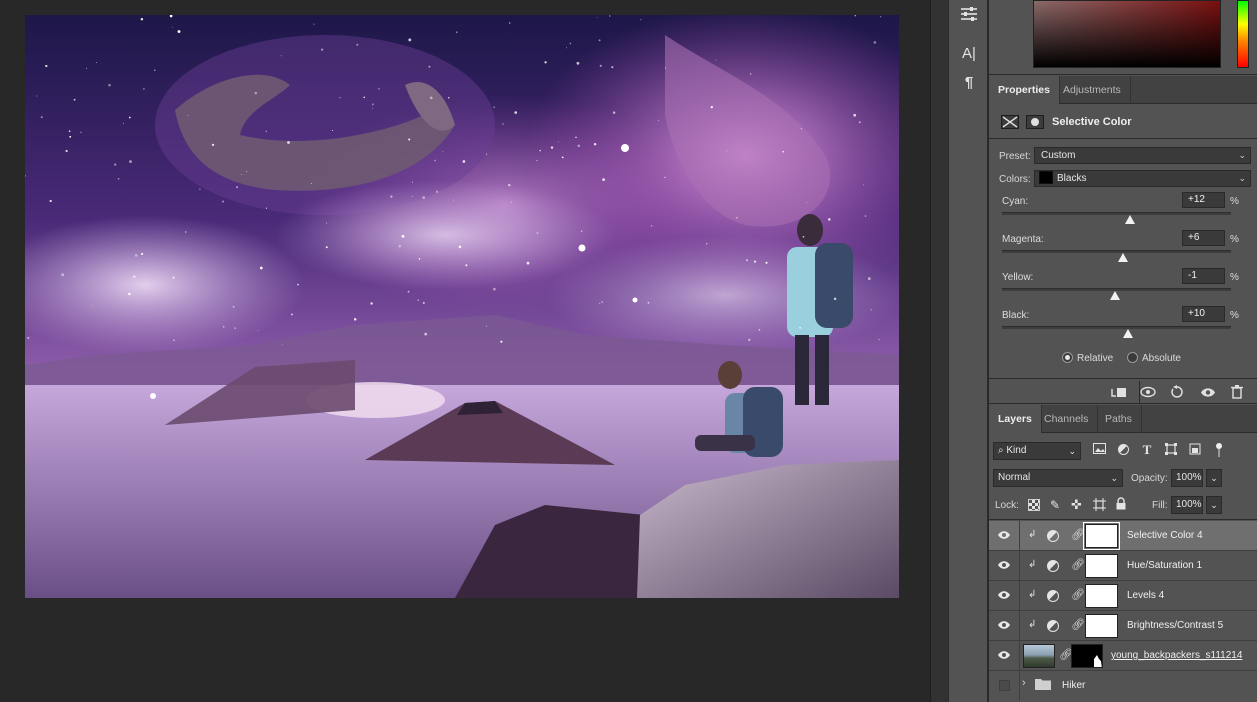 The image size is (1257, 702). Describe the element at coordinates (1243, 34) in the screenshot. I see `color-hue-slider` at that location.